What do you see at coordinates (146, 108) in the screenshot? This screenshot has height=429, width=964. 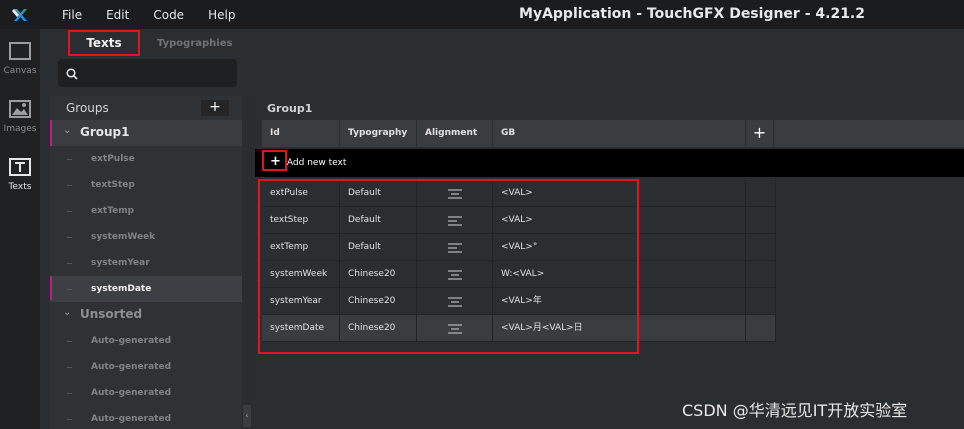 I see `groups-header: Groups +` at bounding box center [146, 108].